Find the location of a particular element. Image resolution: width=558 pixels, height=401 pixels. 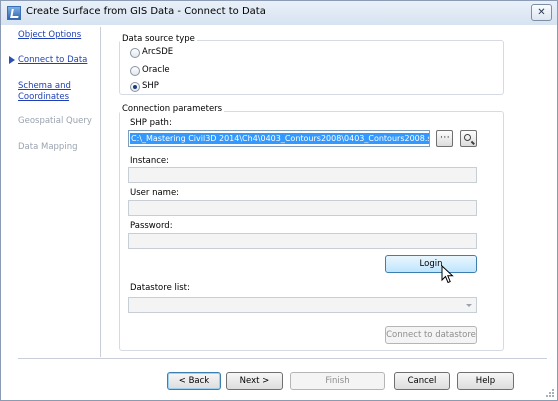

search-button is located at coordinates (468, 138).